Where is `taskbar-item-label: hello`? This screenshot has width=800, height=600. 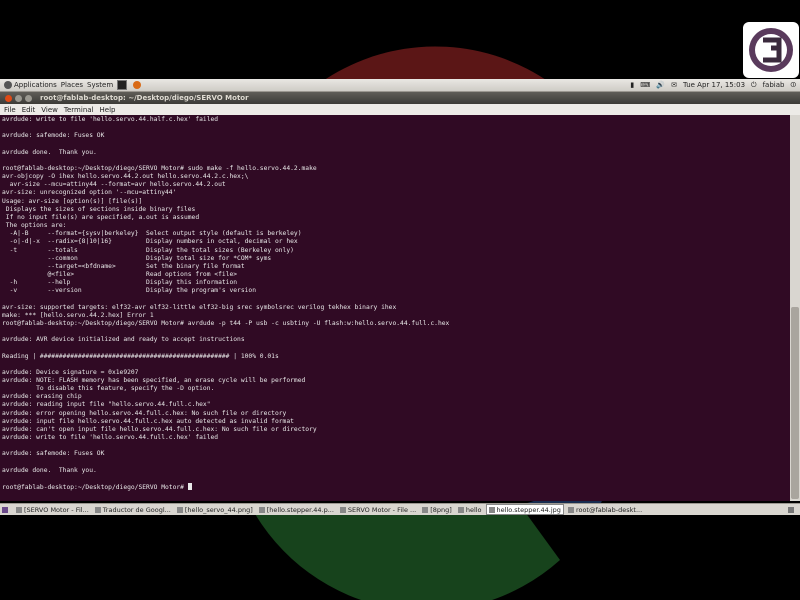
taskbar-item-label: hello is located at coordinates (473, 509).